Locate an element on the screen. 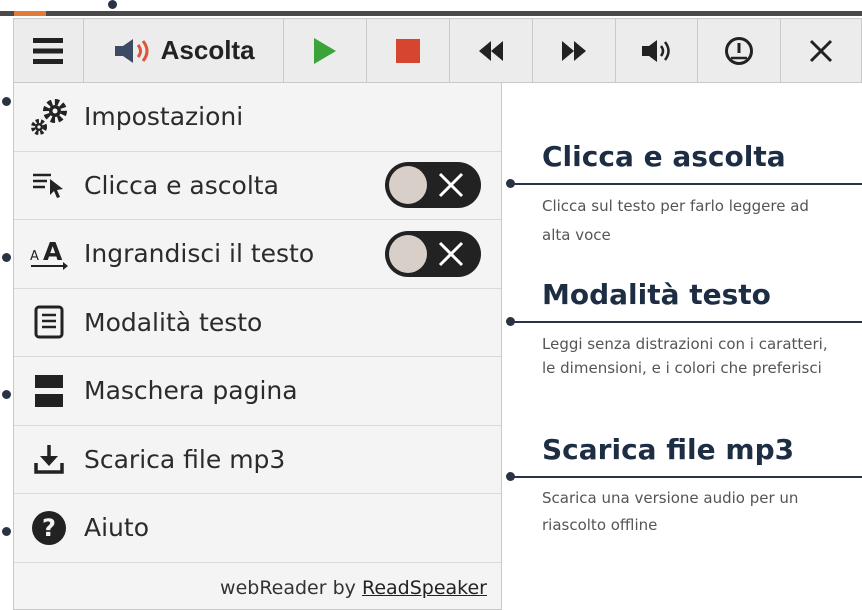 Image resolution: width=862 pixels, height=610 pixels. webreader-toolbar: Ascolta is located at coordinates (437, 50).